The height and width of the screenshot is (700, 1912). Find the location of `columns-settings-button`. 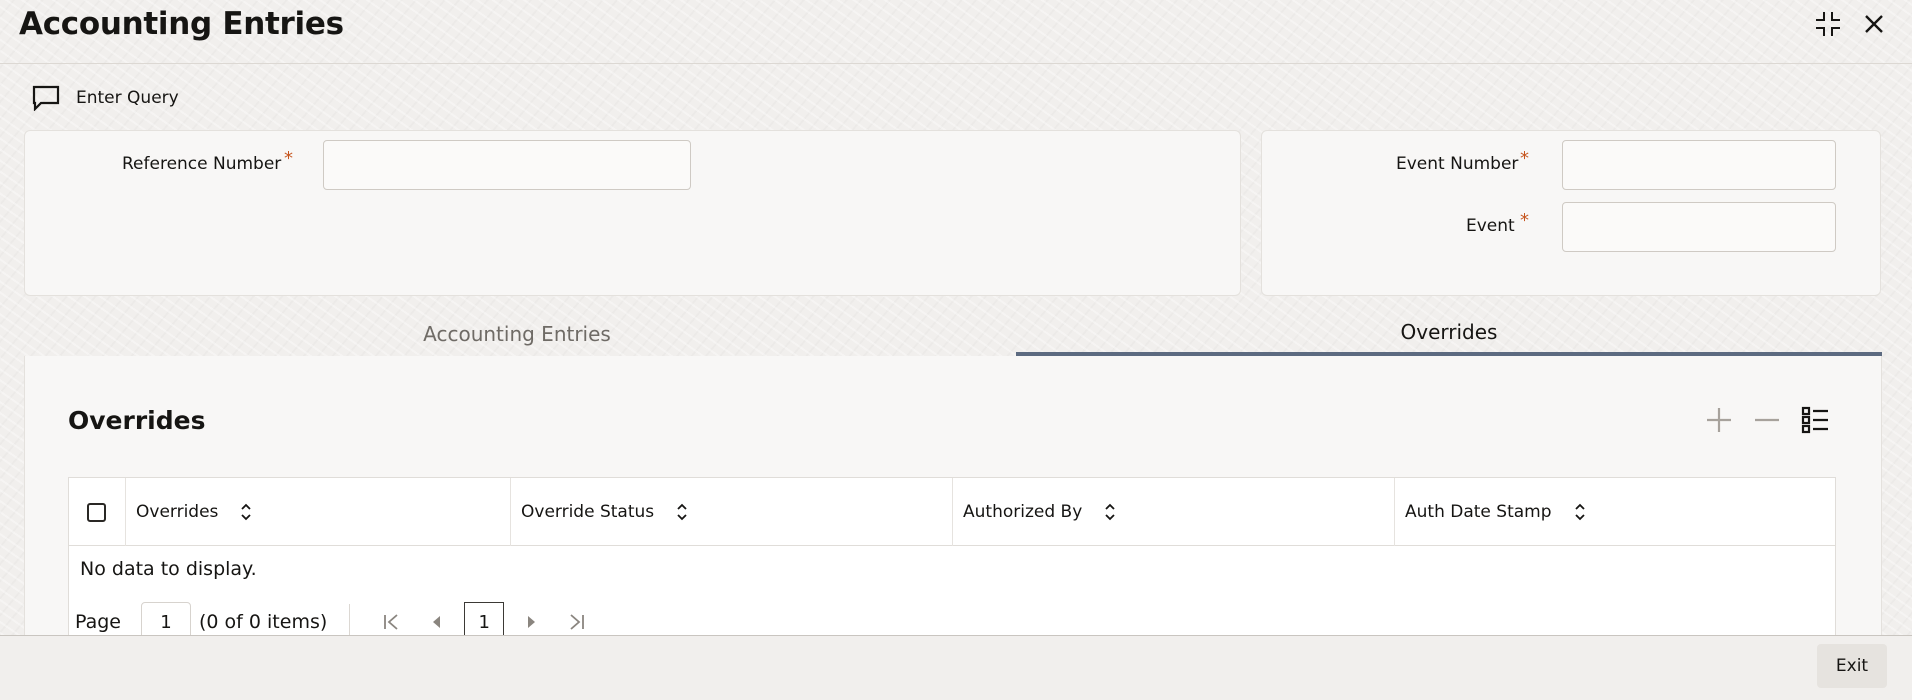

columns-settings-button is located at coordinates (1815, 420).